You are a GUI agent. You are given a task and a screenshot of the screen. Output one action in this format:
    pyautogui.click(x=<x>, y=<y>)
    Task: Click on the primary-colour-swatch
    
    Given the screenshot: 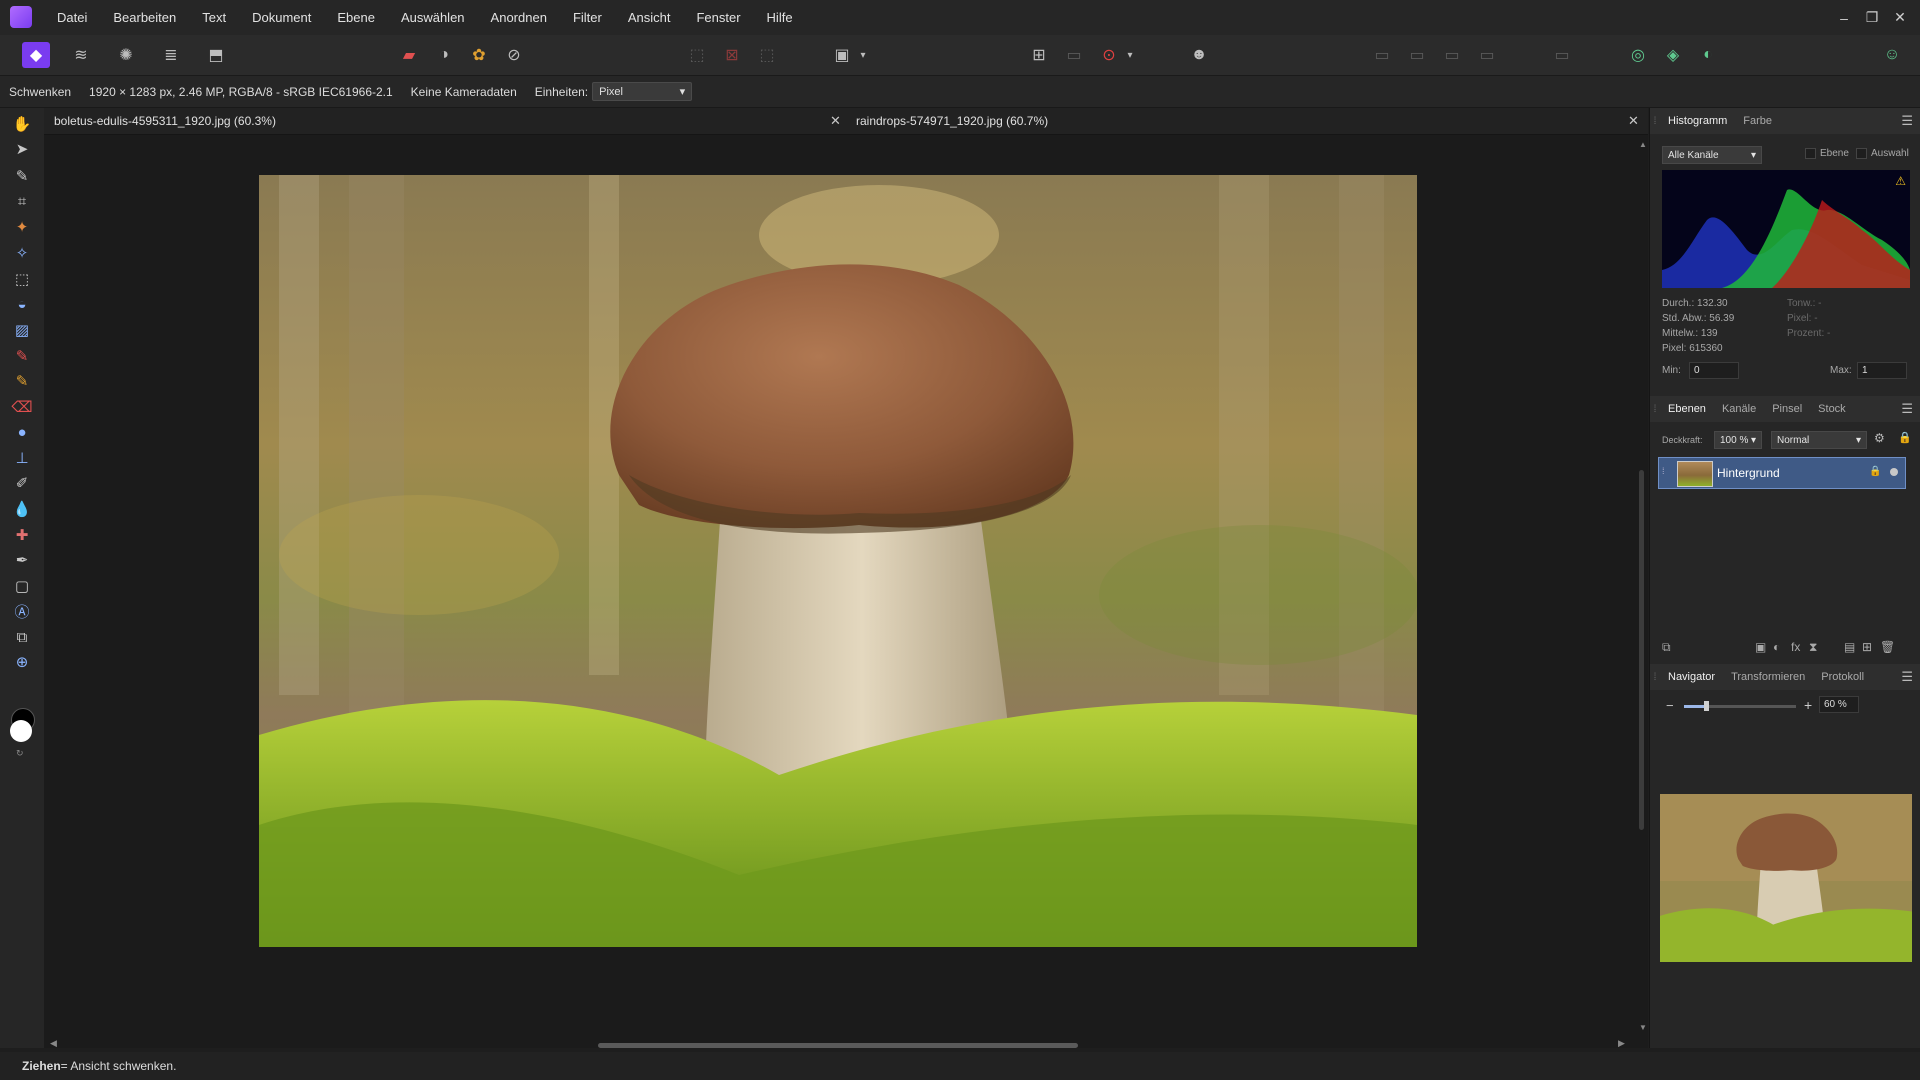 What is the action you would take?
    pyautogui.click(x=21, y=731)
    